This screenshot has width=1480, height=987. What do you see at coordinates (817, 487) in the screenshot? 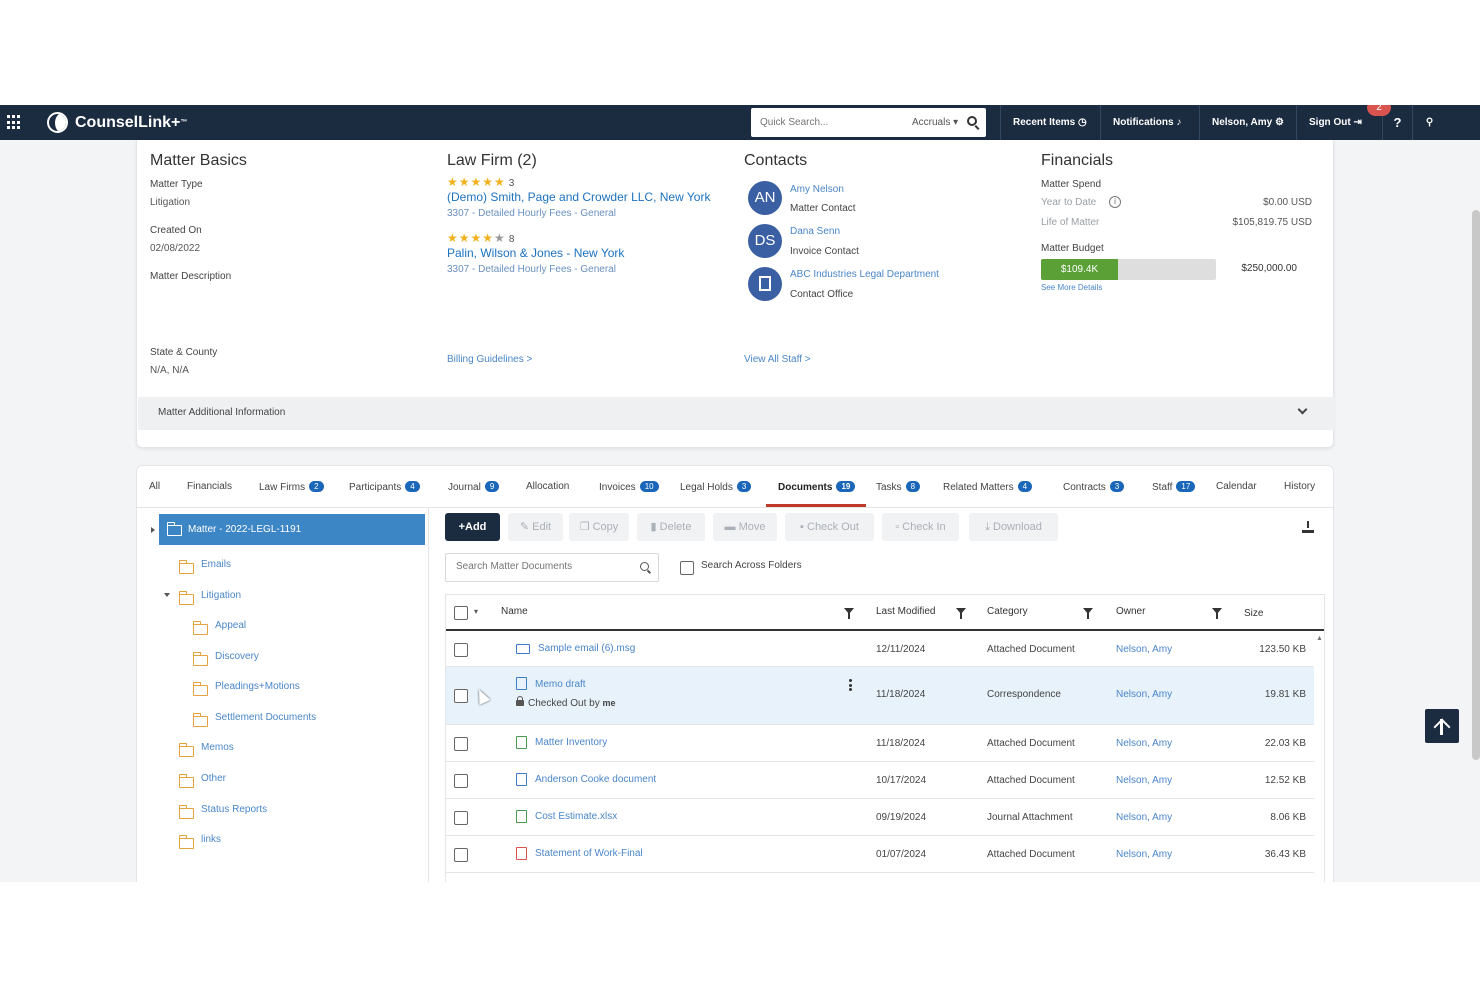
I see `tab-documents: Documents 19` at bounding box center [817, 487].